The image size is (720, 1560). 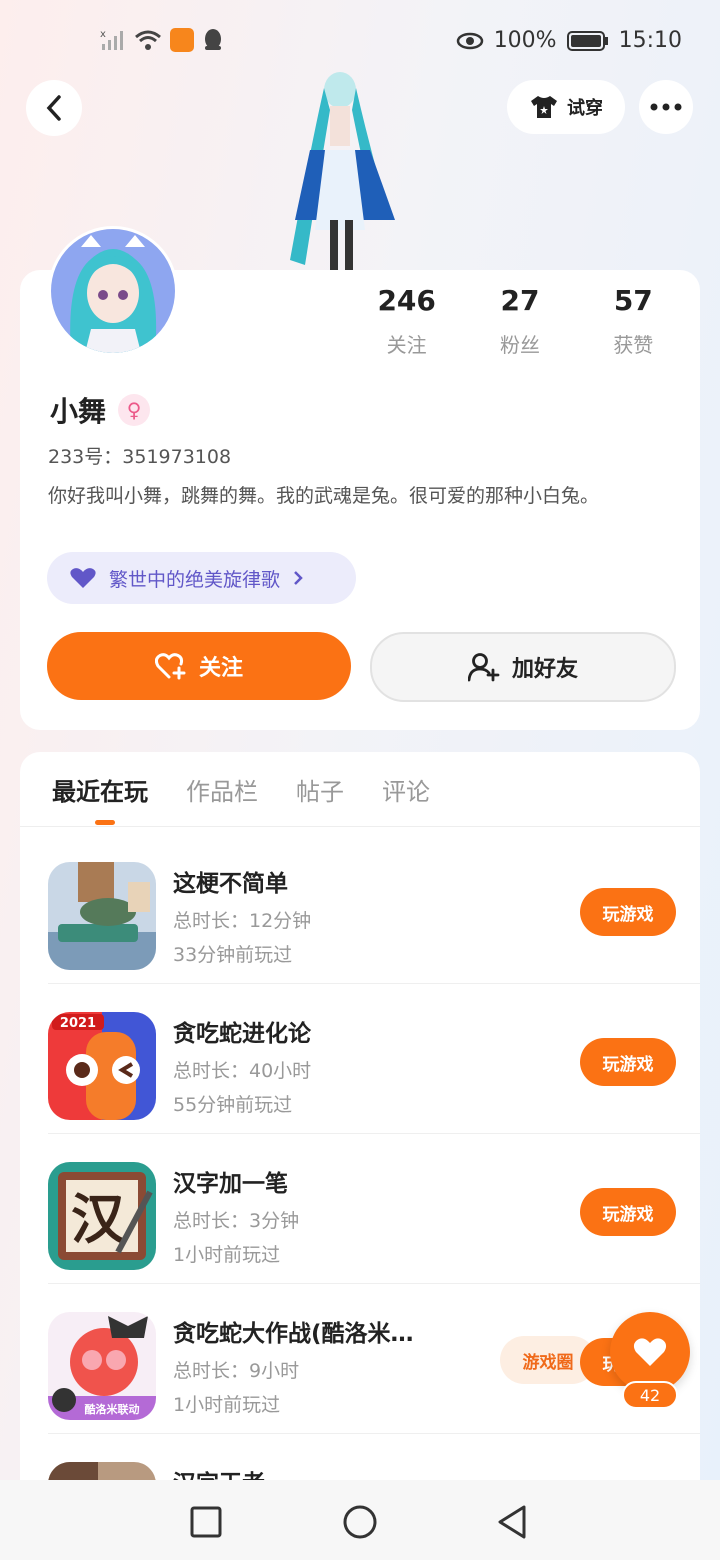 What do you see at coordinates (78, 1023) in the screenshot?
I see `icon-badge-text: 2021` at bounding box center [78, 1023].